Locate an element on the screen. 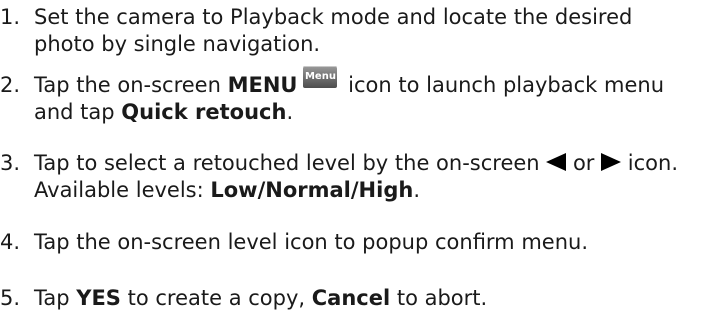 The image size is (707, 326). step-4-number: 4. is located at coordinates (10, 242).